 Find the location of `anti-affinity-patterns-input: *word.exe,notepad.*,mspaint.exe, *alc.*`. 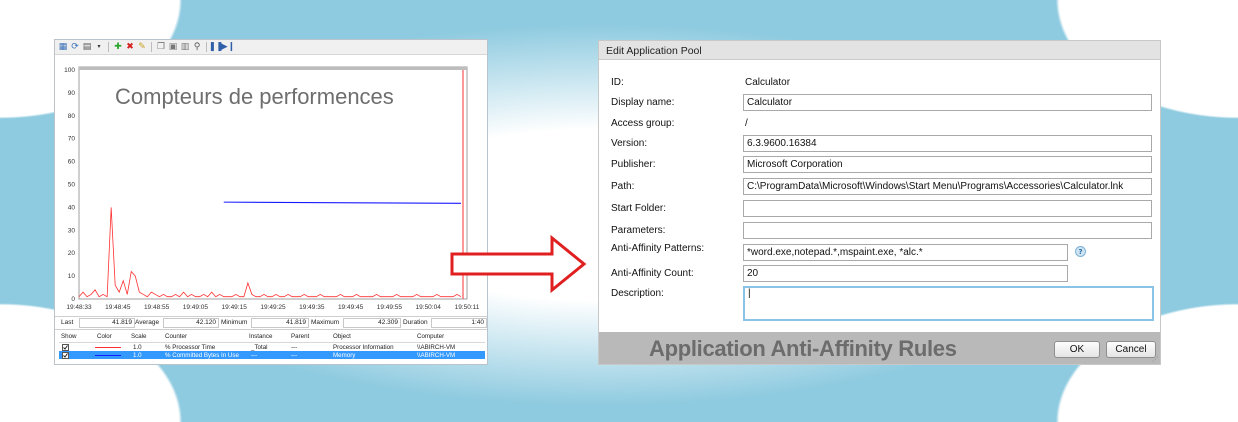

anti-affinity-patterns-input: *word.exe,notepad.*,mspaint.exe, *alc.* is located at coordinates (905, 252).